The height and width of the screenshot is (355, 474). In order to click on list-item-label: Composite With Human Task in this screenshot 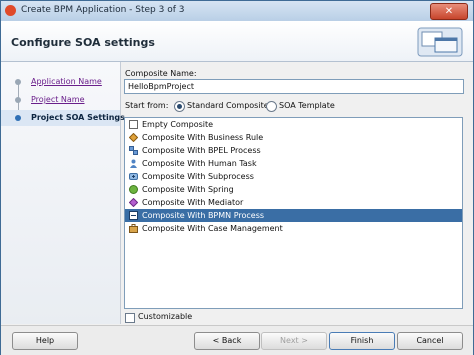, I will do `click(199, 163)`.